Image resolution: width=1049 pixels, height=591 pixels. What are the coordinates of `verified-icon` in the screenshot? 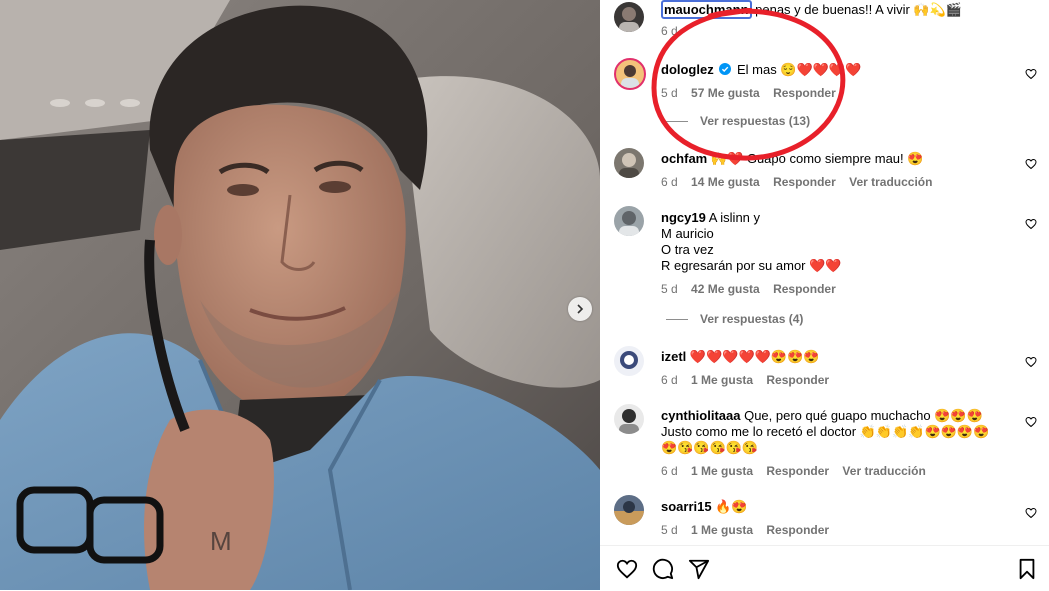 It's located at (725, 69).